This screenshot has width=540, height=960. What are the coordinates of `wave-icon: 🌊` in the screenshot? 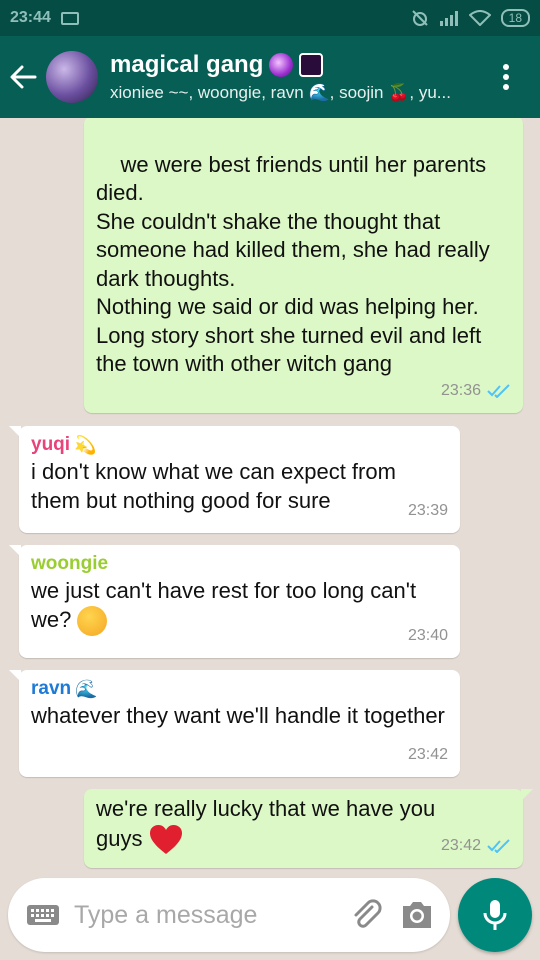 It's located at (86, 689).